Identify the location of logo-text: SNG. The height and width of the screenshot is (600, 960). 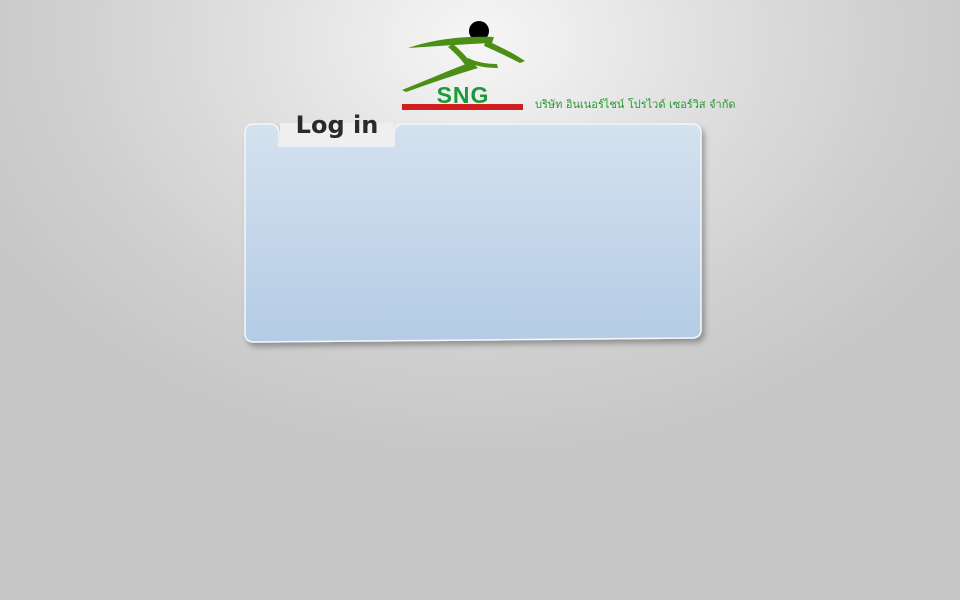
(463, 95).